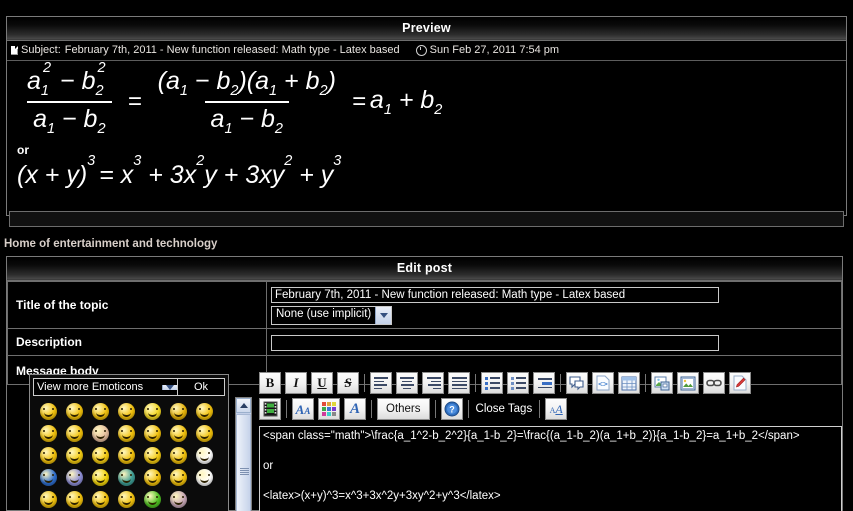 This screenshot has width=853, height=511. Describe the element at coordinates (66, 80) in the screenshot. I see `fraction-left-numerator: a12 − b22` at that location.